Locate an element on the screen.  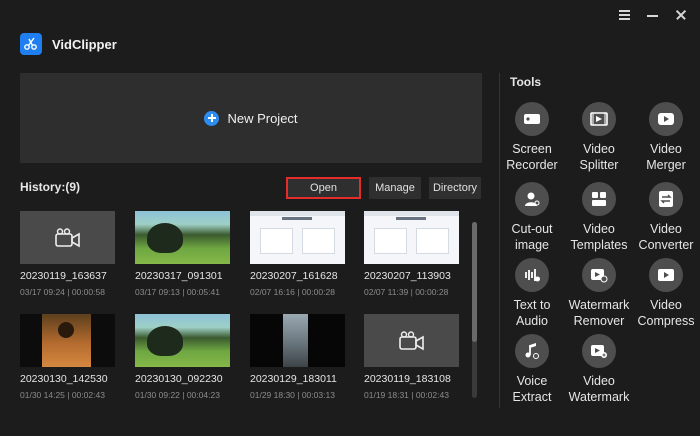
tool-watermark-remover: Watermark Remover is located at coordinates (599, 293).